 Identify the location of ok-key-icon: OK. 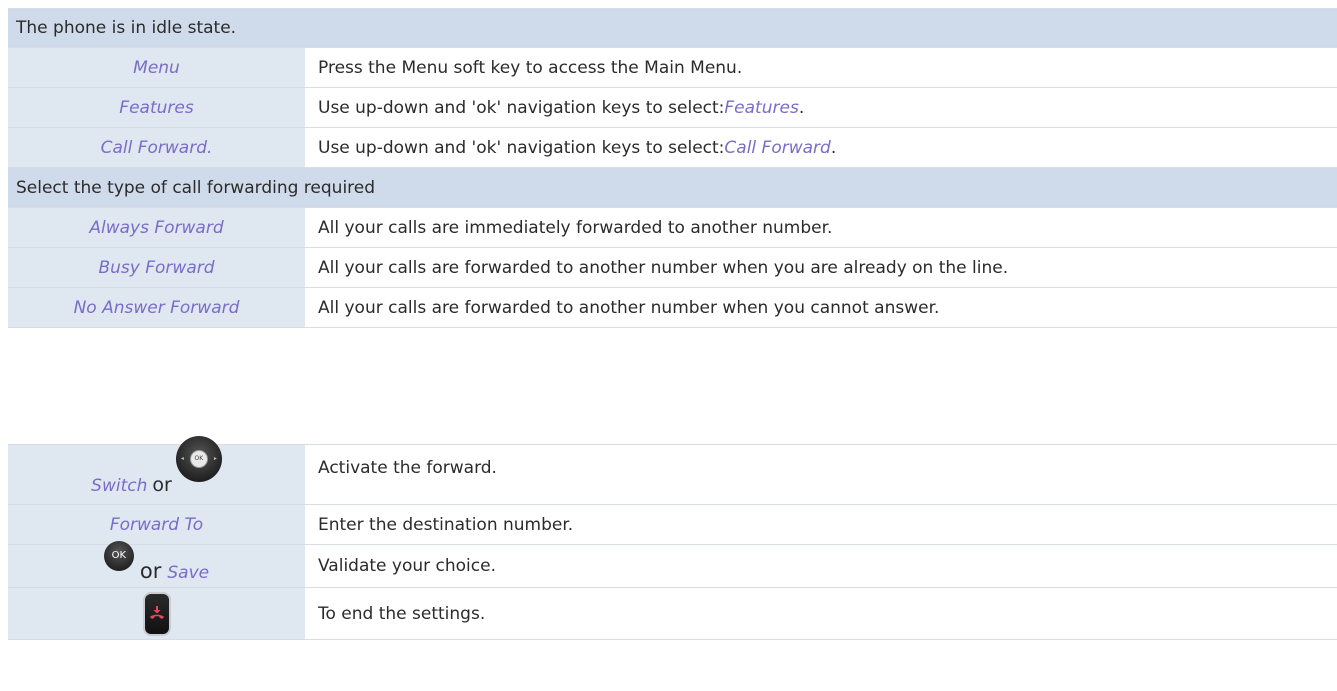
(118, 556).